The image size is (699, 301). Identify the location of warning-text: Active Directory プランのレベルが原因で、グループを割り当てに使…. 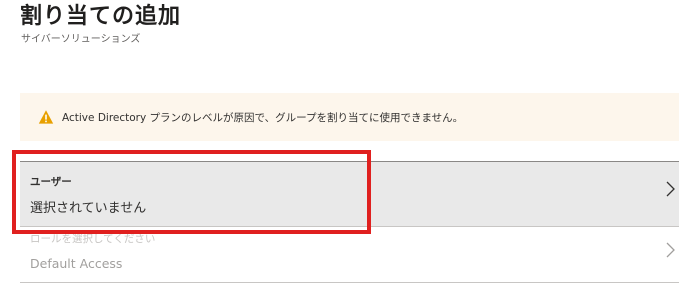
(263, 117).